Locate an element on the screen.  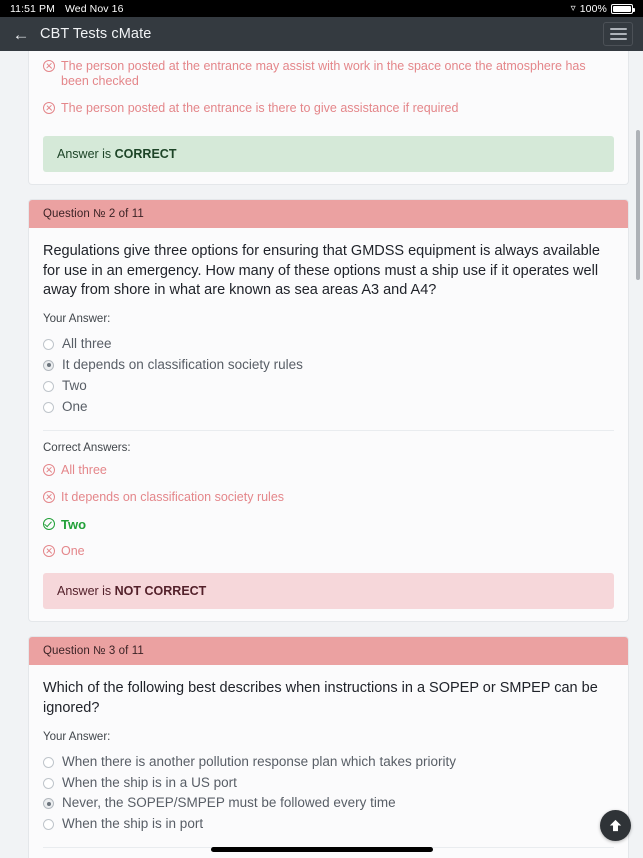
battery-icon is located at coordinates (623, 8).